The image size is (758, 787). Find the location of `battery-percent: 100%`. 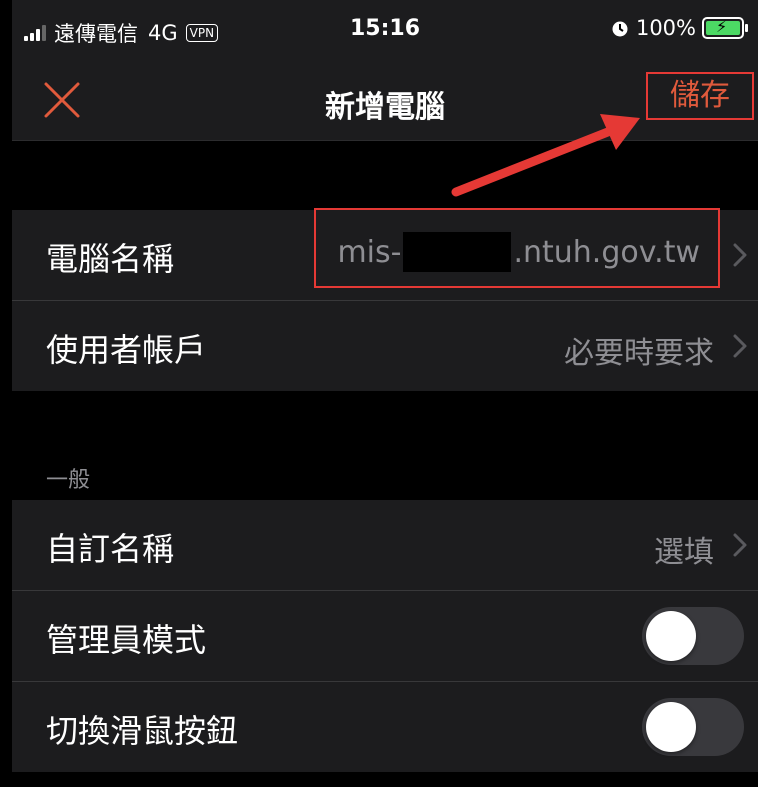

battery-percent: 100% is located at coordinates (665, 28).